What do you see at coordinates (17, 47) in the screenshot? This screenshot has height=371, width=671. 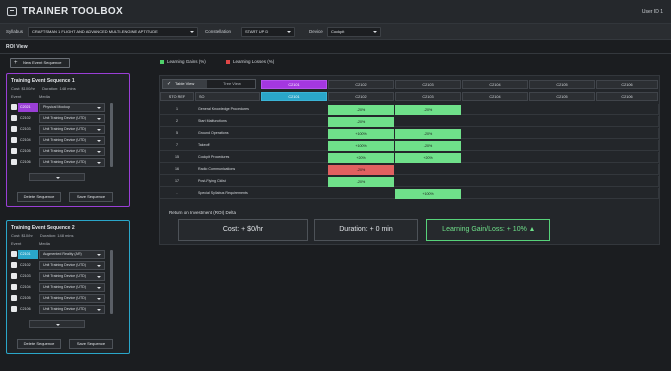 I see `roi-view-title: ROI View` at bounding box center [17, 47].